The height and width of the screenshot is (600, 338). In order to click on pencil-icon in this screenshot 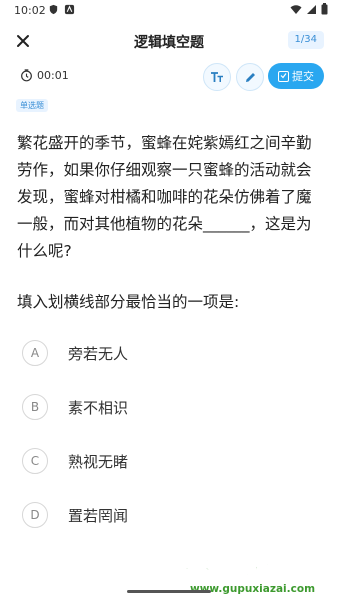, I will do `click(250, 77)`.